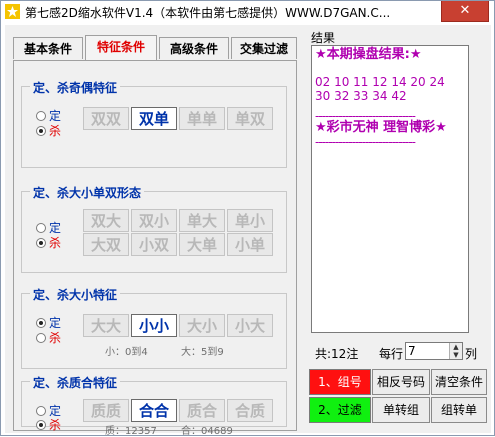  Describe the element at coordinates (48, 48) in the screenshot. I see `tab-basic-conditions: 基本条件` at that location.